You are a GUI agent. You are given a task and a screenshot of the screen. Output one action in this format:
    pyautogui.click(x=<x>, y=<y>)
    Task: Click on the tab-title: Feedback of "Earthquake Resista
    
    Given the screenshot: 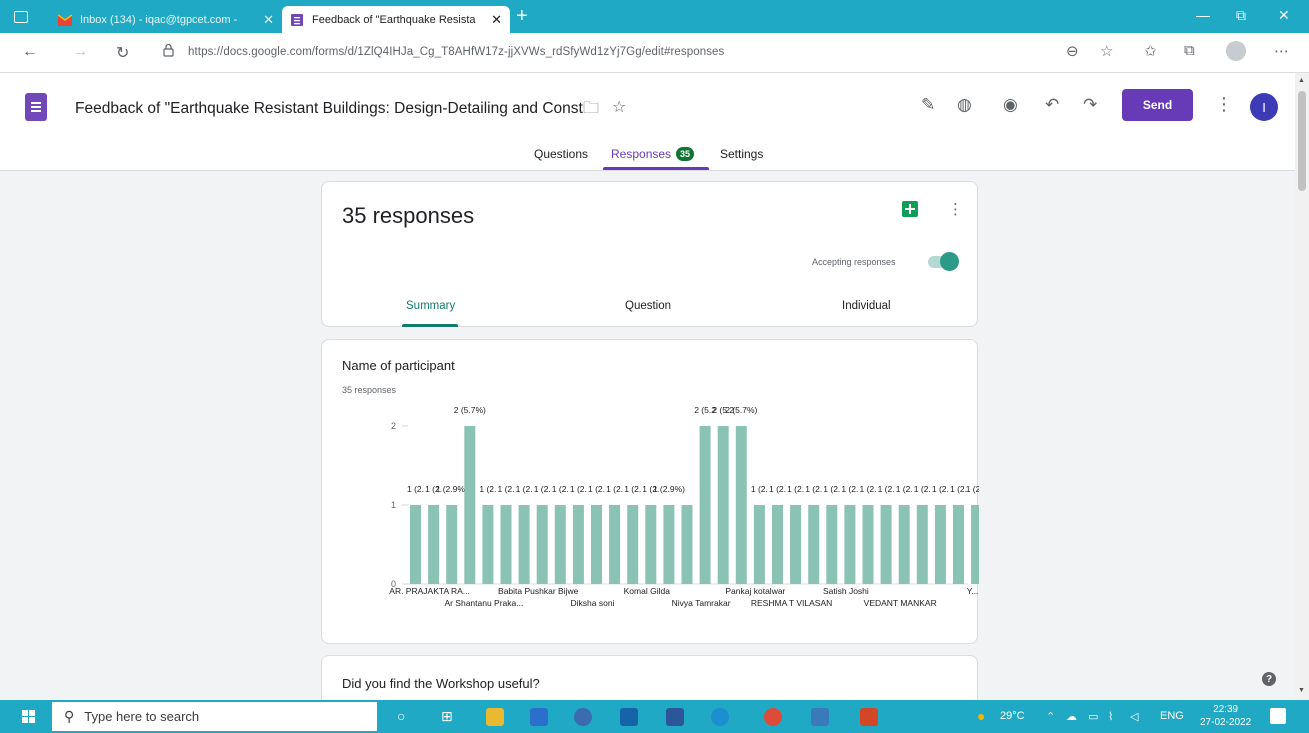 What is the action you would take?
    pyautogui.click(x=394, y=19)
    